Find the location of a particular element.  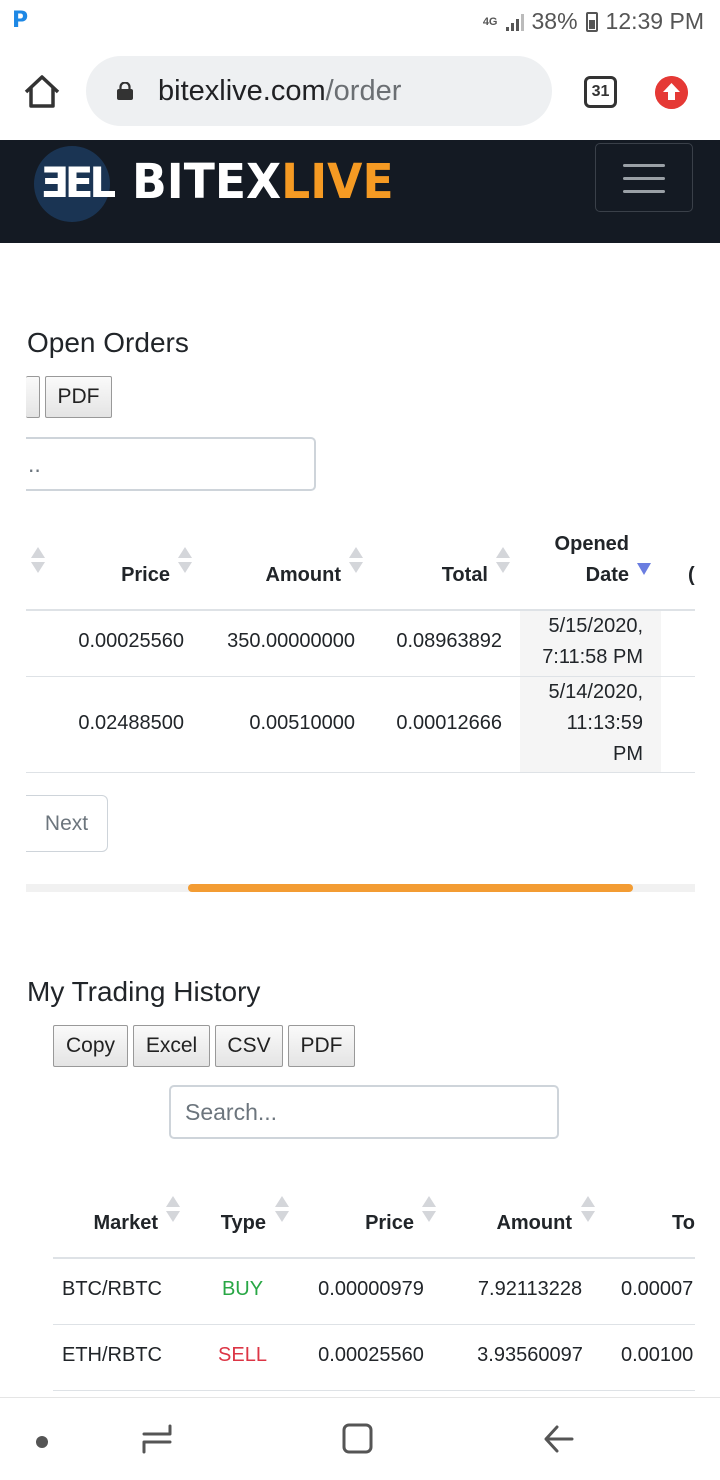

logo-word-live: LIVE is located at coordinates (337, 182).